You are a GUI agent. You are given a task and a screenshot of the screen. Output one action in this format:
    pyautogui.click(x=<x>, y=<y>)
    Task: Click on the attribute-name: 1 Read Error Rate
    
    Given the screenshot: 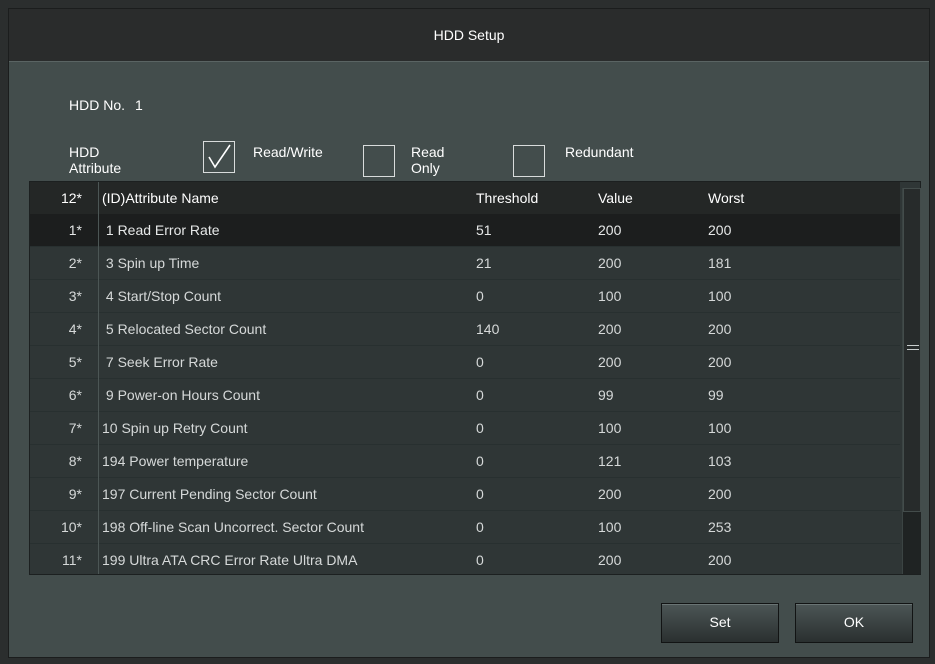 What is the action you would take?
    pyautogui.click(x=161, y=230)
    